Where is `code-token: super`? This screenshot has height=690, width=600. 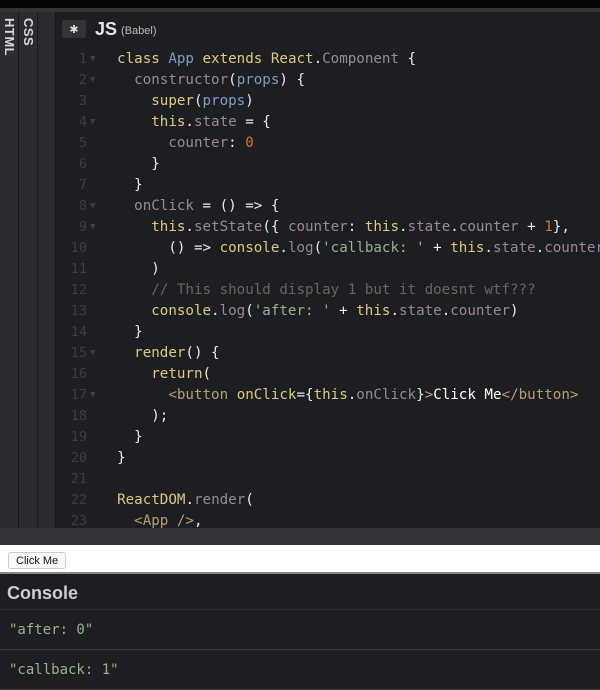
code-token: super is located at coordinates (172, 101).